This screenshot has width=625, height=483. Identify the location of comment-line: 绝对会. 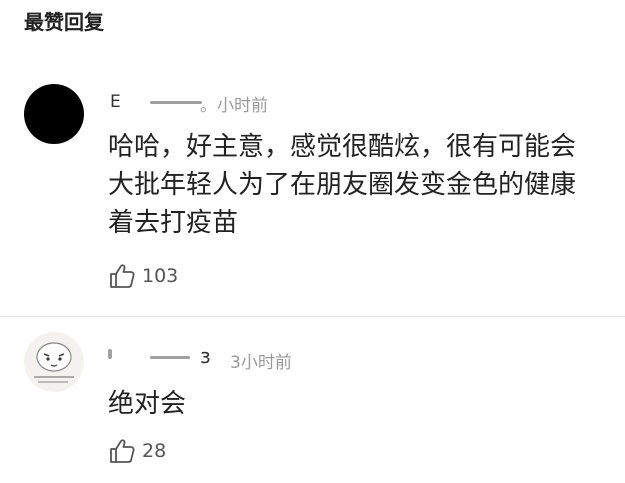
(147, 404).